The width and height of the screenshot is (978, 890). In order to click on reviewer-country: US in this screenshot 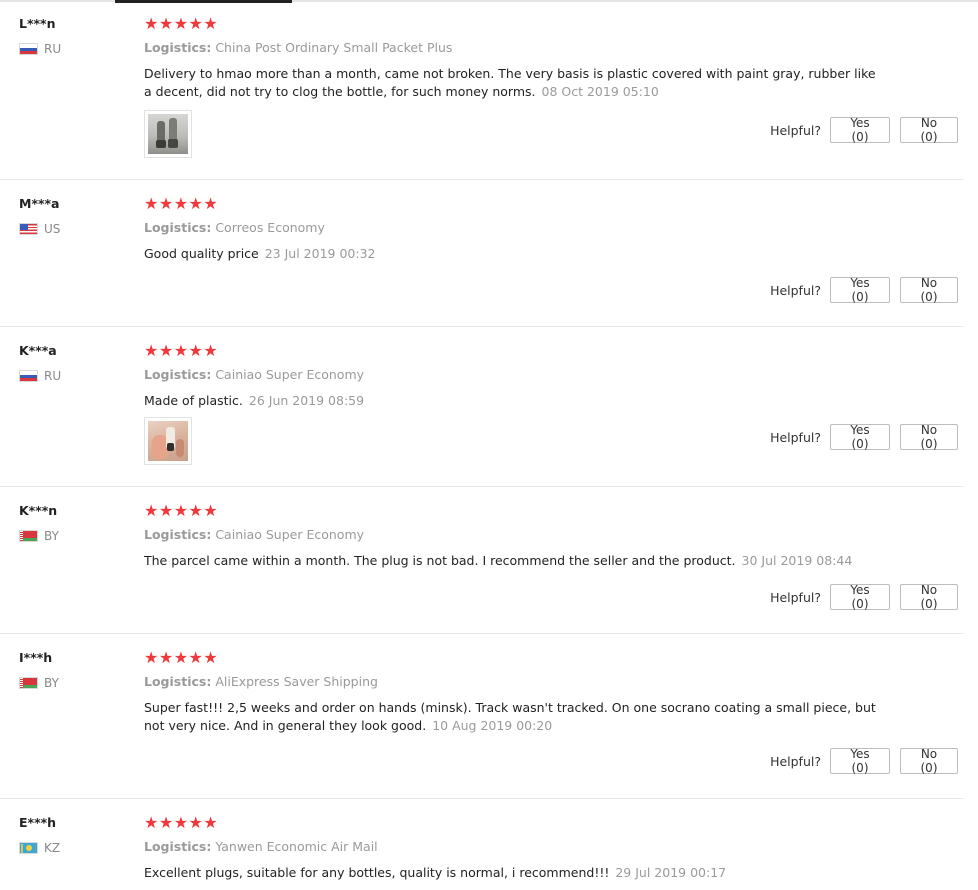, I will do `click(39, 229)`.